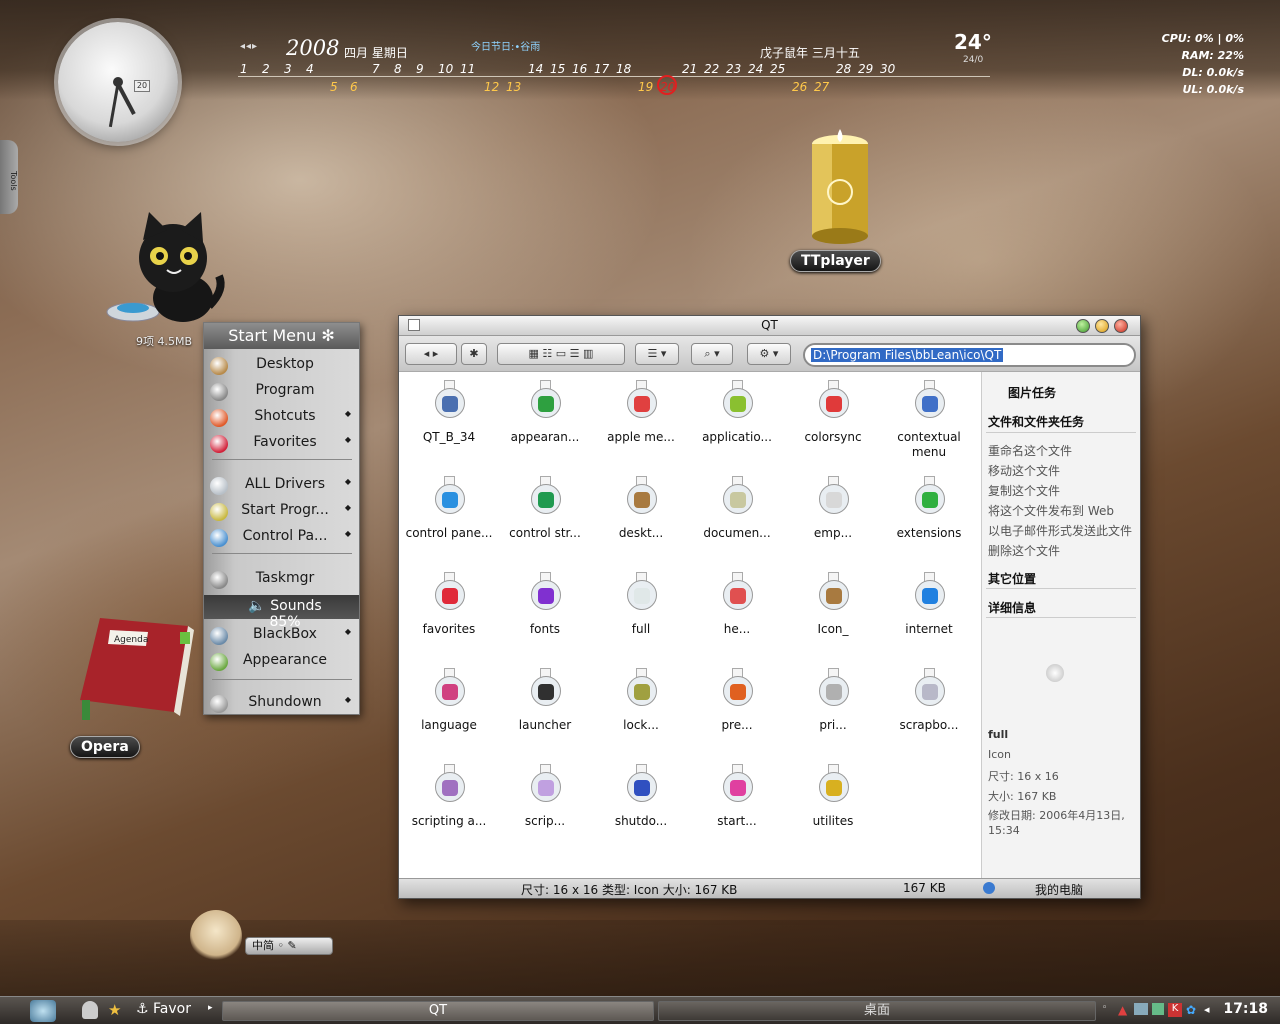 The image size is (1280, 1024). What do you see at coordinates (327, 335) in the screenshot?
I see `pin-icon: ✻` at bounding box center [327, 335].